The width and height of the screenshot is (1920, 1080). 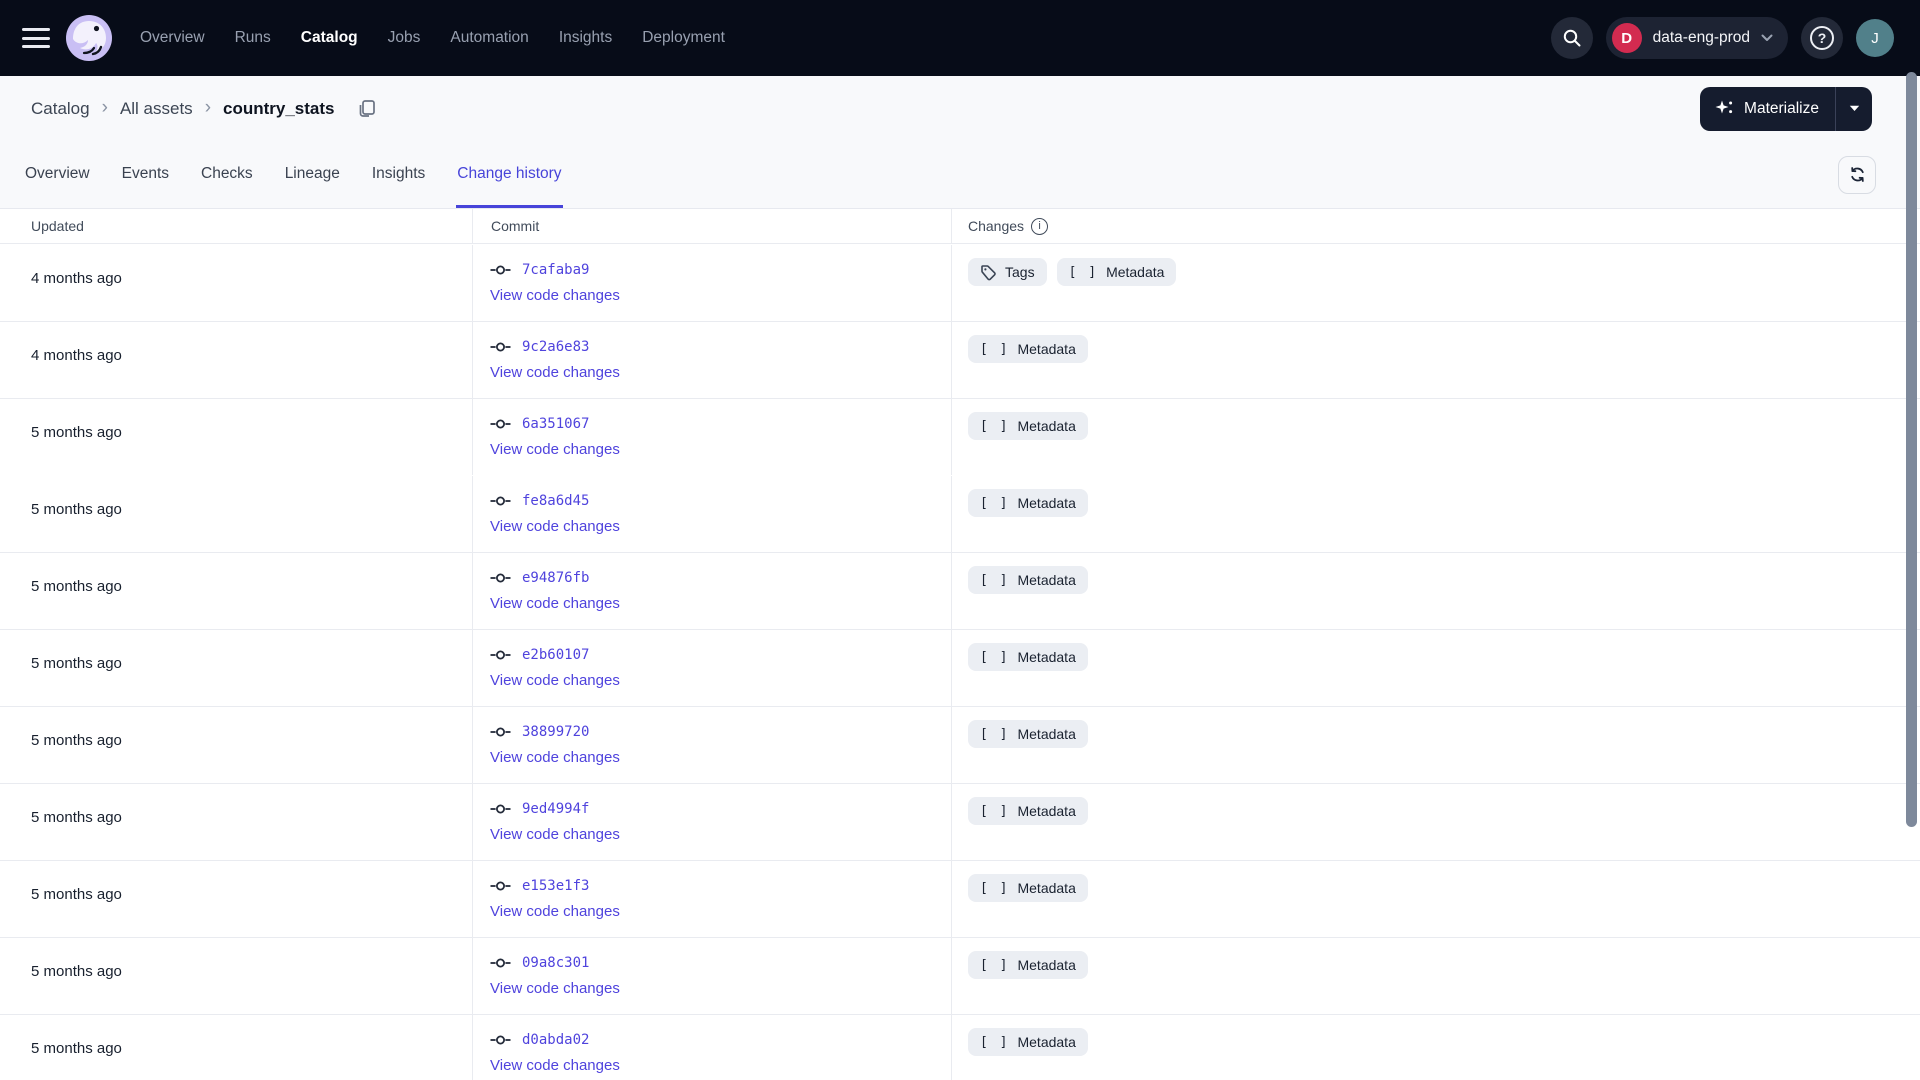 What do you see at coordinates (1767, 109) in the screenshot?
I see `materialize-button: Materialize` at bounding box center [1767, 109].